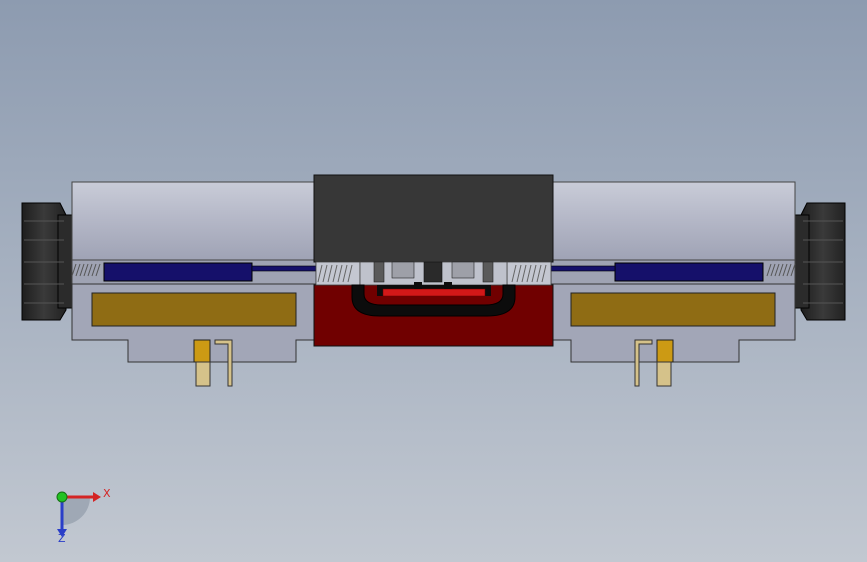 This screenshot has width=867, height=562. What do you see at coordinates (107, 493) in the screenshot?
I see `x-axis-label: X` at bounding box center [107, 493].